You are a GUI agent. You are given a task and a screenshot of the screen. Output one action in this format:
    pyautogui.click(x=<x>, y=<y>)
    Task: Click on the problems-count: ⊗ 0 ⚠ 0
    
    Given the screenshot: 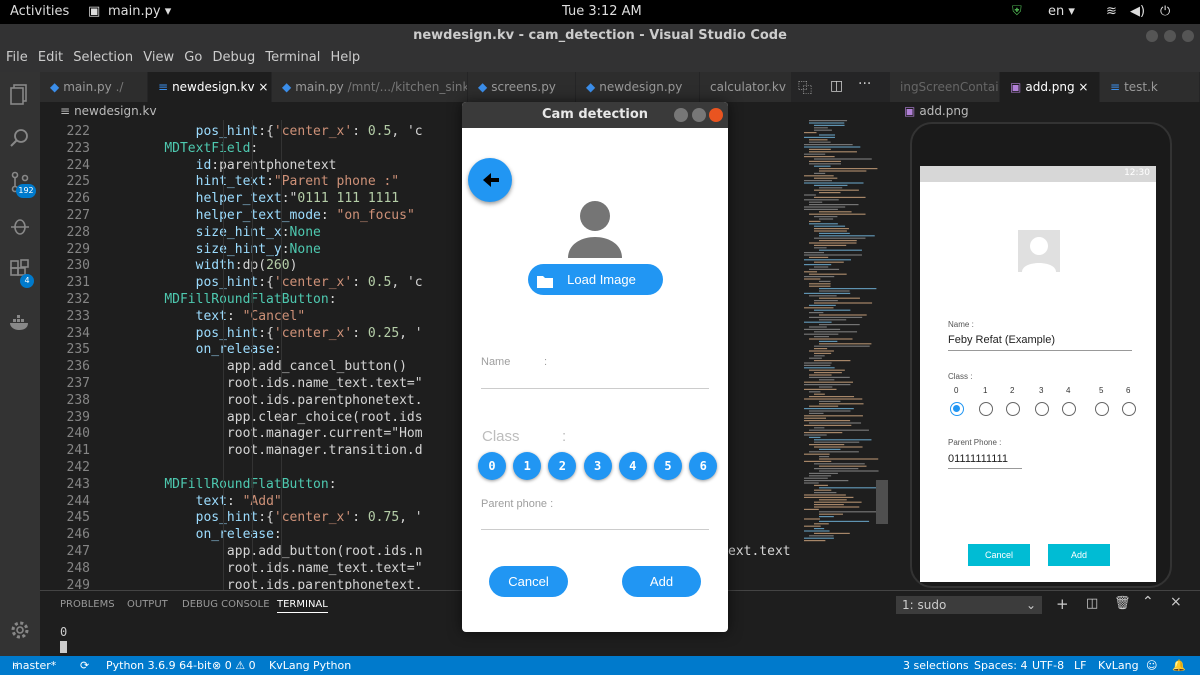 What is the action you would take?
    pyautogui.click(x=234, y=665)
    